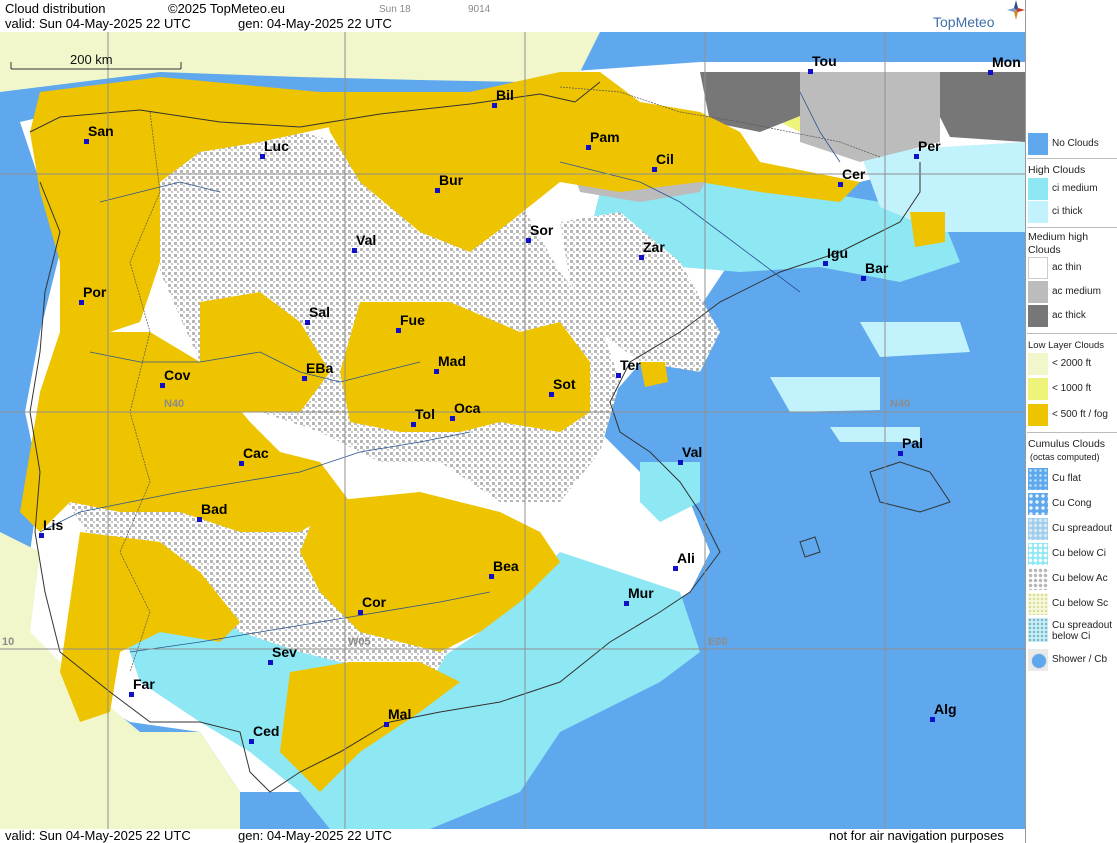  What do you see at coordinates (1057, 170) in the screenshot?
I see `legend-high-title: High Clouds` at bounding box center [1057, 170].